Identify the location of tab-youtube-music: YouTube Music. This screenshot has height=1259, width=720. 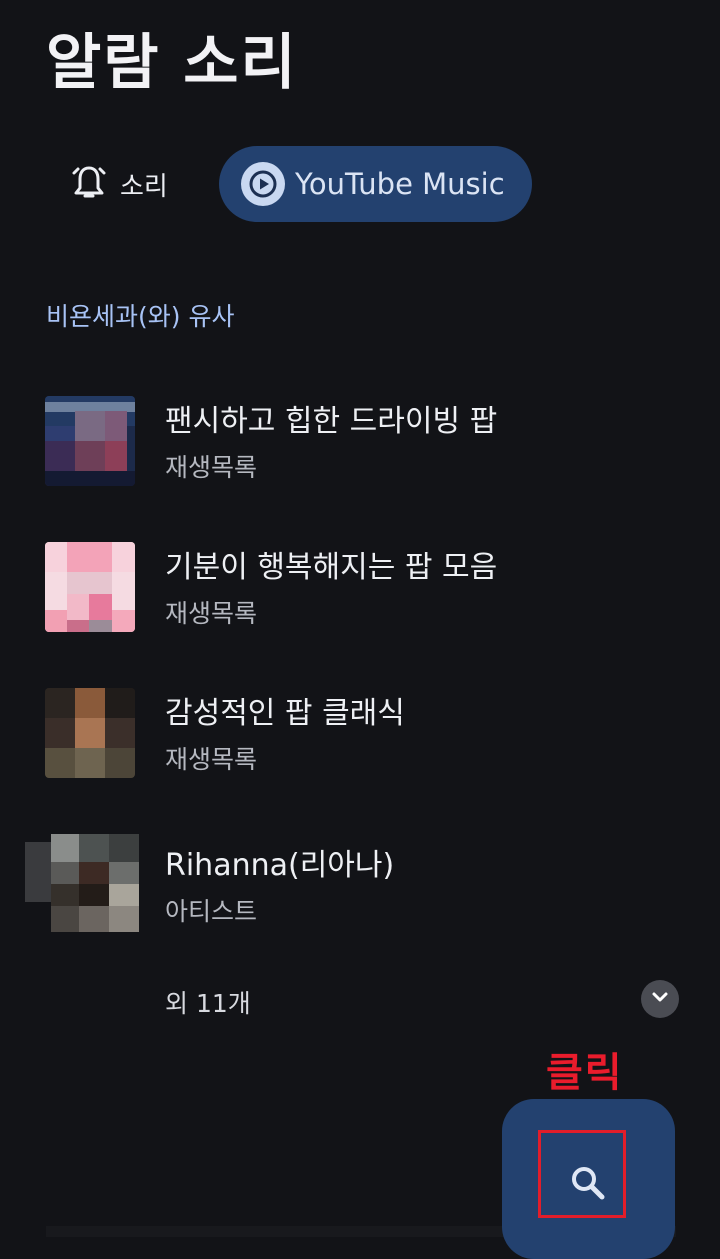
(375, 184).